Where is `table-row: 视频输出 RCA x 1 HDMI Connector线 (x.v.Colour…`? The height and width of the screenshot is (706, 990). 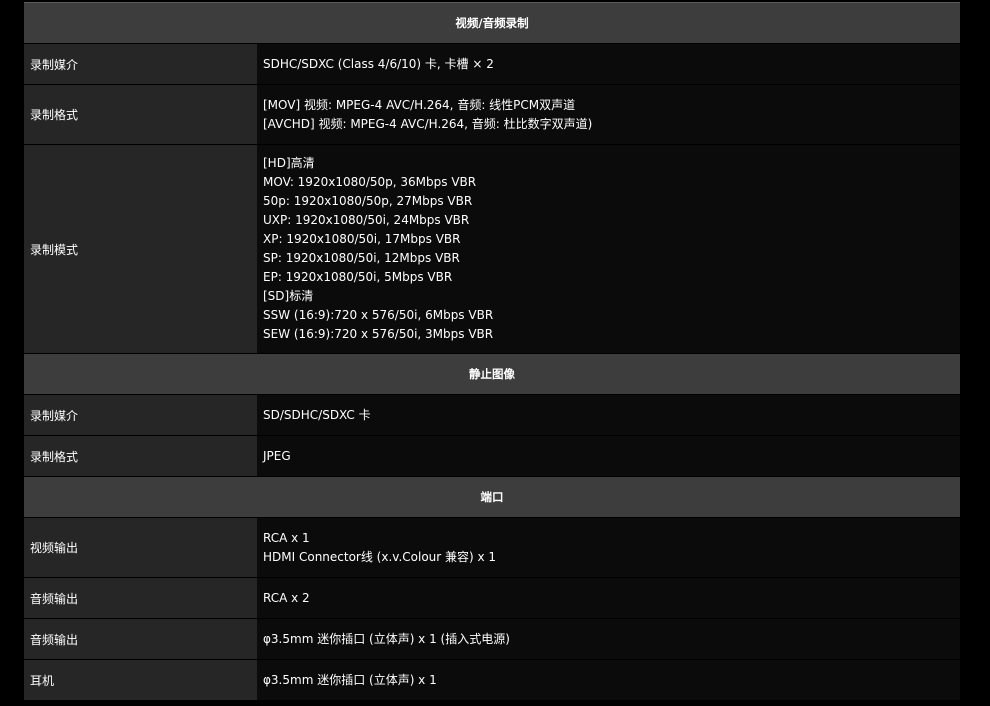
table-row: 视频输出 RCA x 1 HDMI Connector线 (x.v.Colour… is located at coordinates (492, 547).